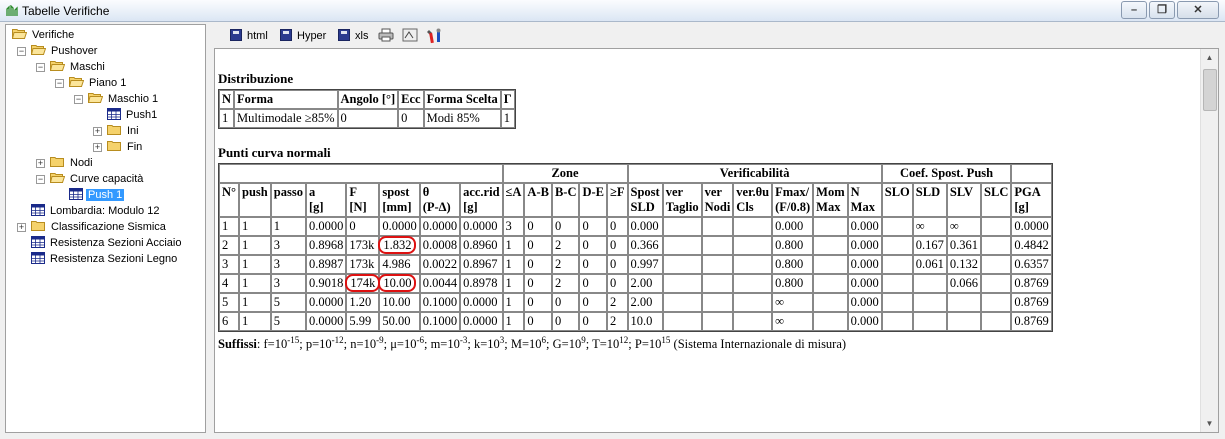  I want to click on close-button: ✕, so click(1198, 10).